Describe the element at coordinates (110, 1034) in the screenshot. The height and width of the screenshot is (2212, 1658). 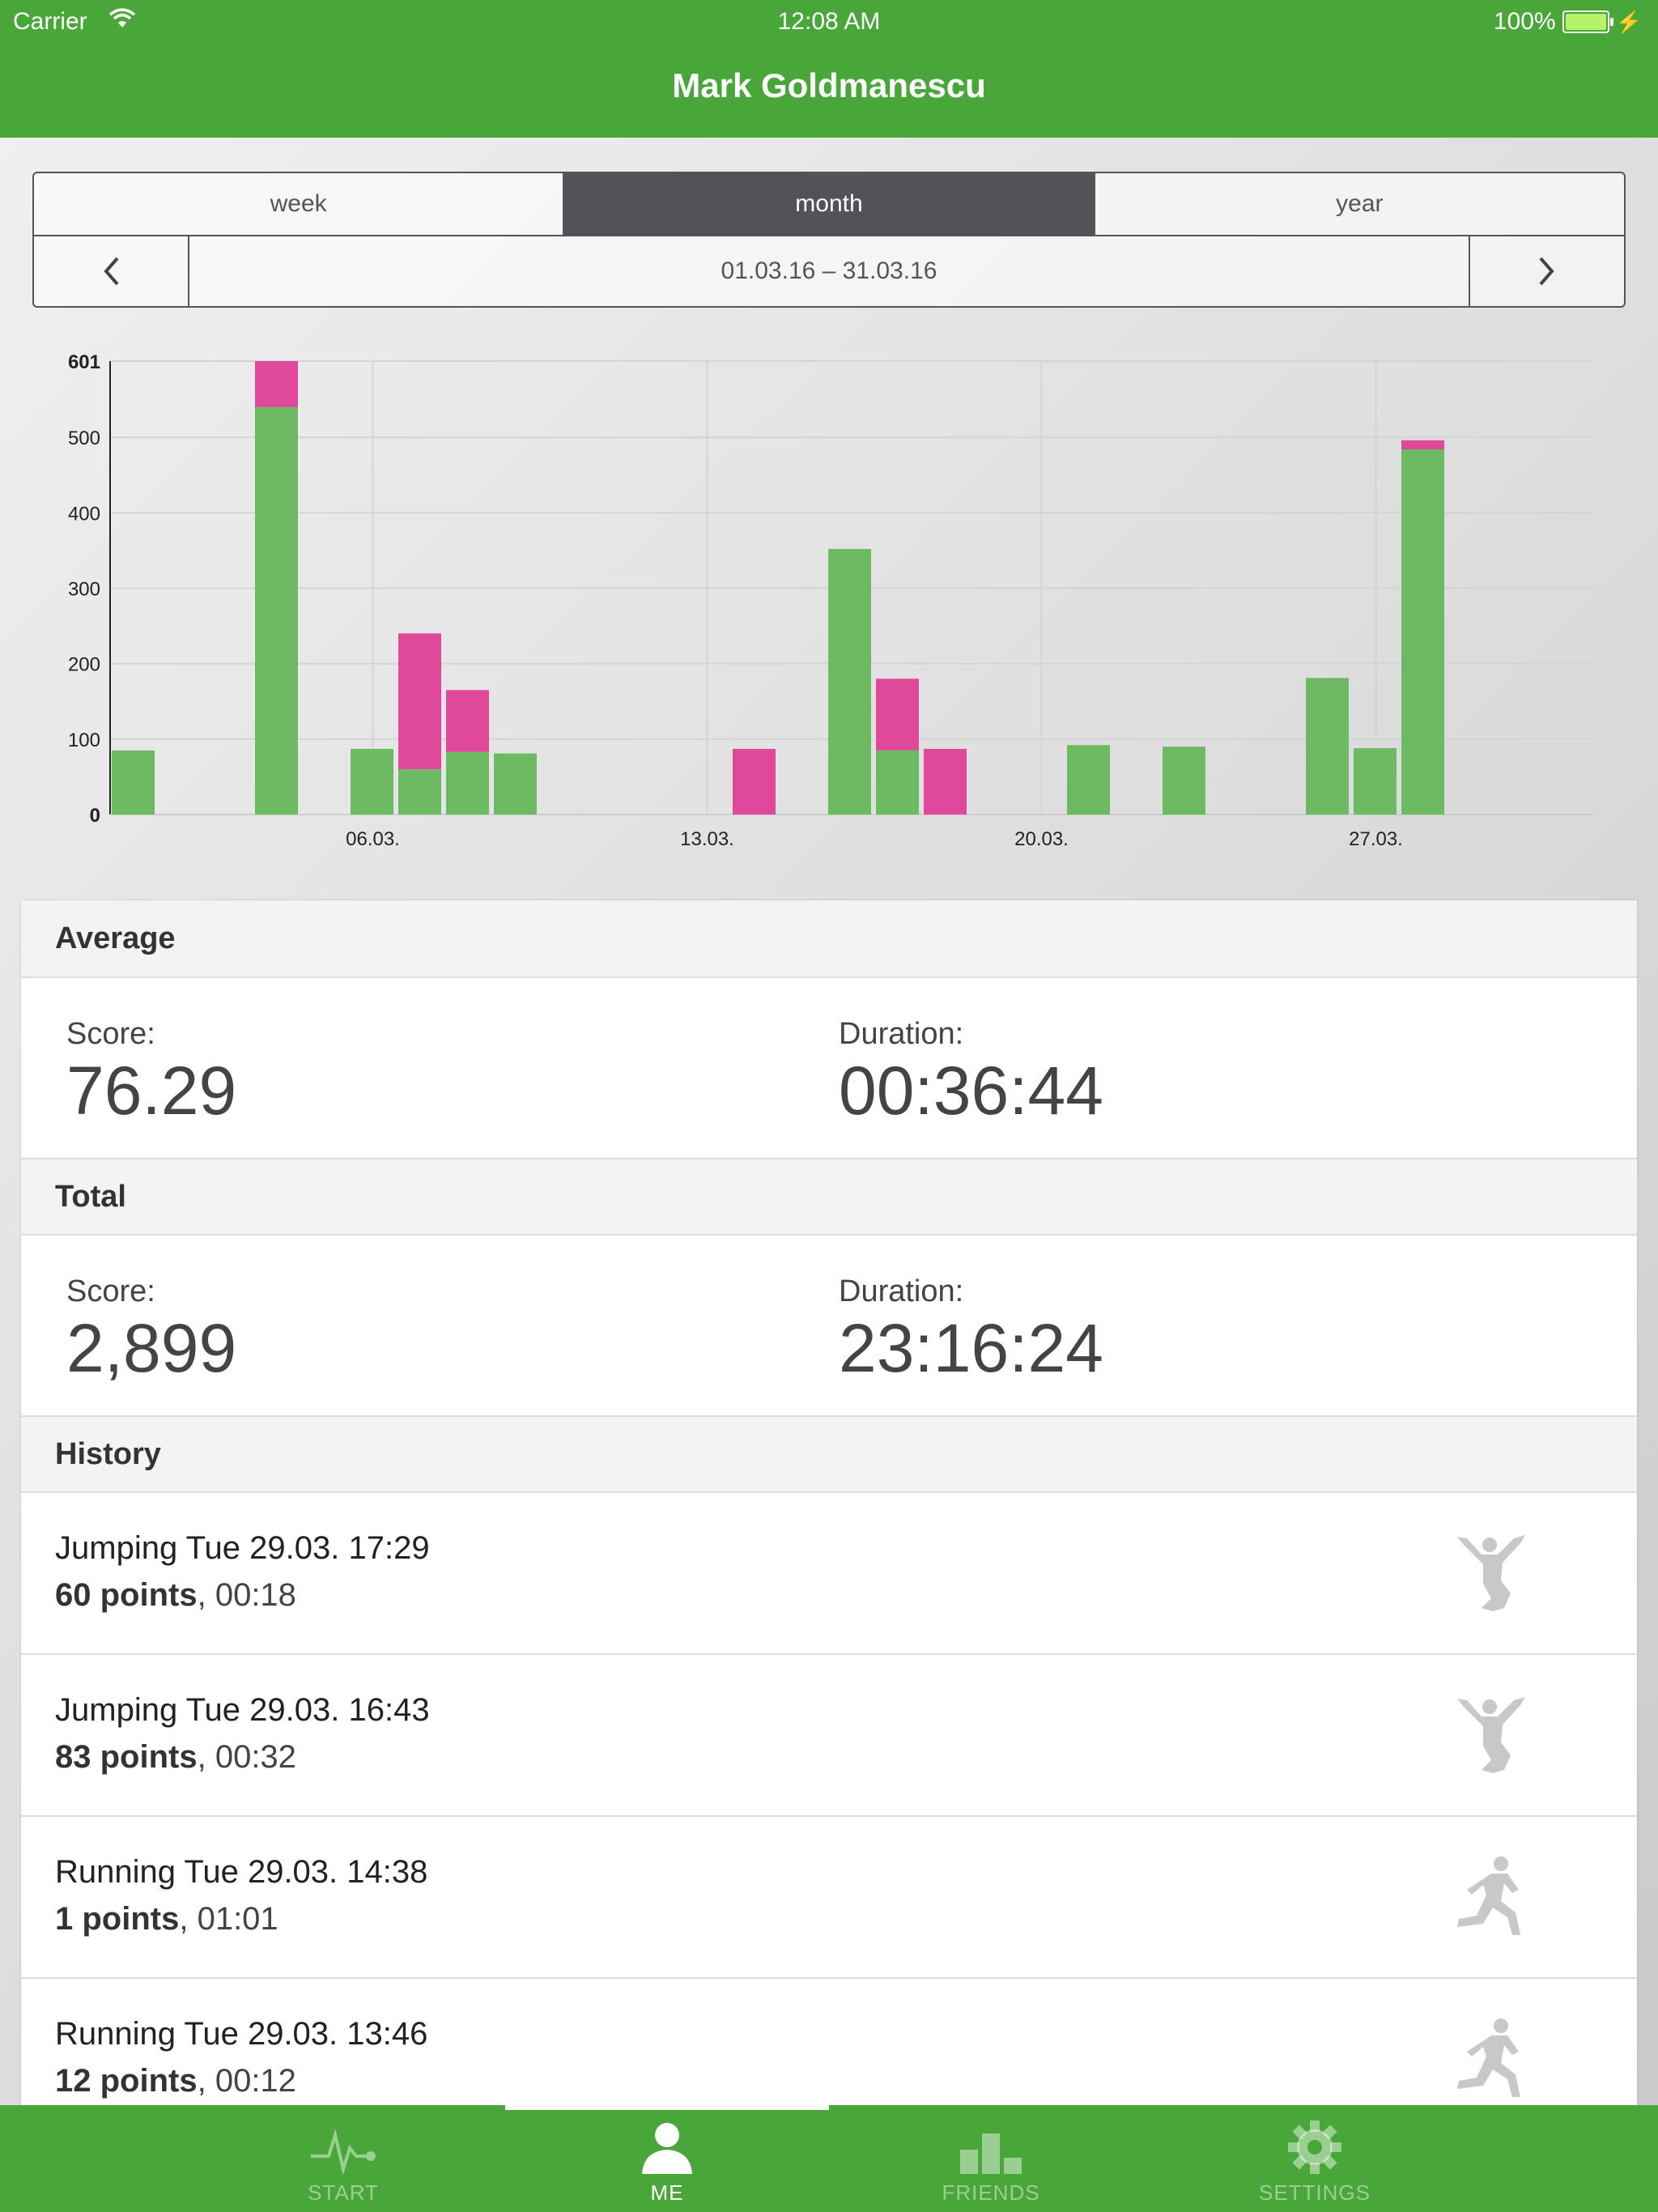
I see `average-score-label: Score:` at that location.